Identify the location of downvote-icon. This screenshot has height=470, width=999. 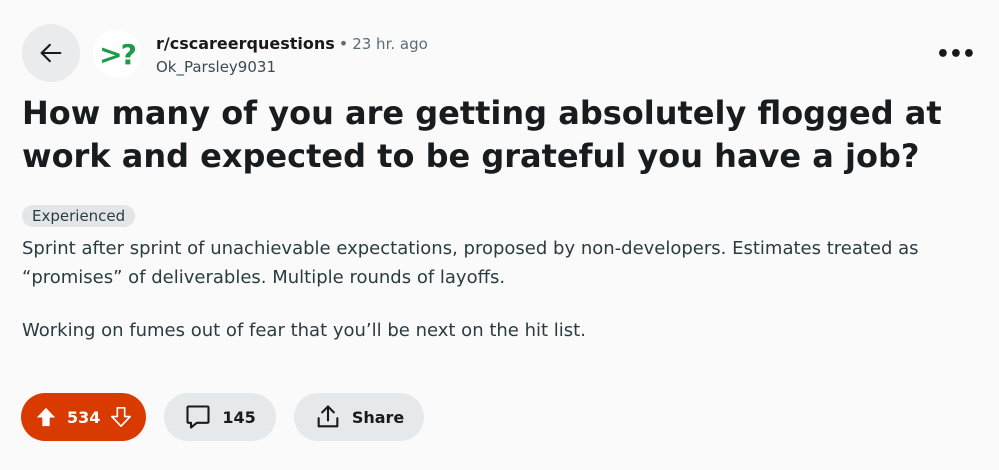
(121, 417).